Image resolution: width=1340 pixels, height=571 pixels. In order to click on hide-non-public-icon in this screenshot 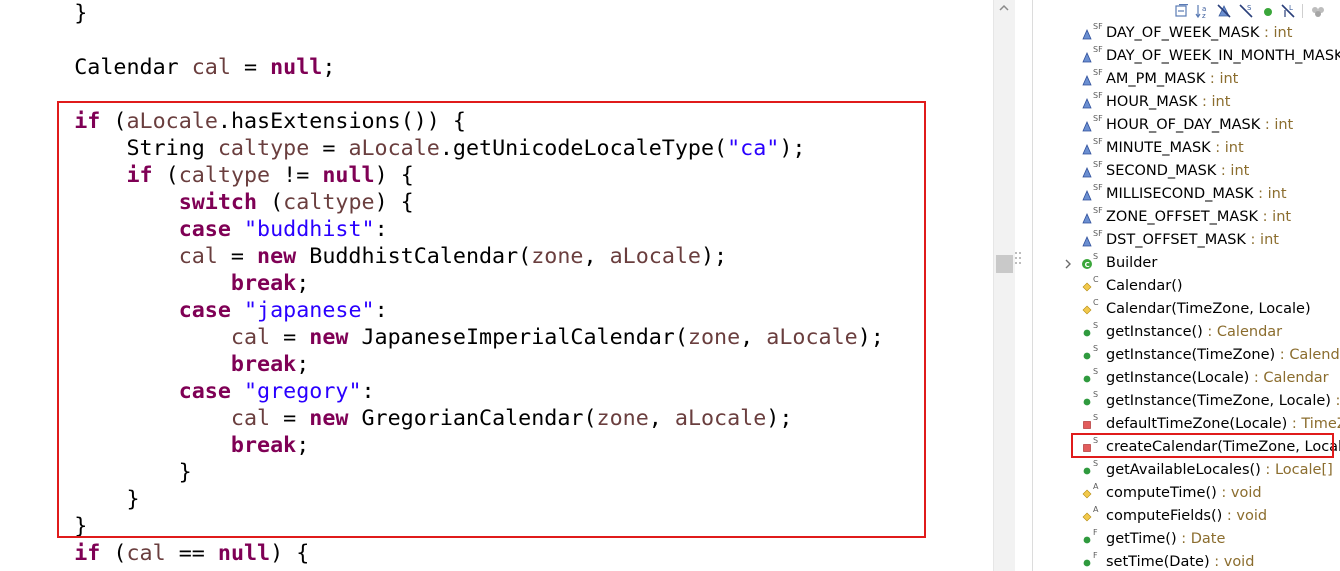, I will do `click(1268, 11)`.